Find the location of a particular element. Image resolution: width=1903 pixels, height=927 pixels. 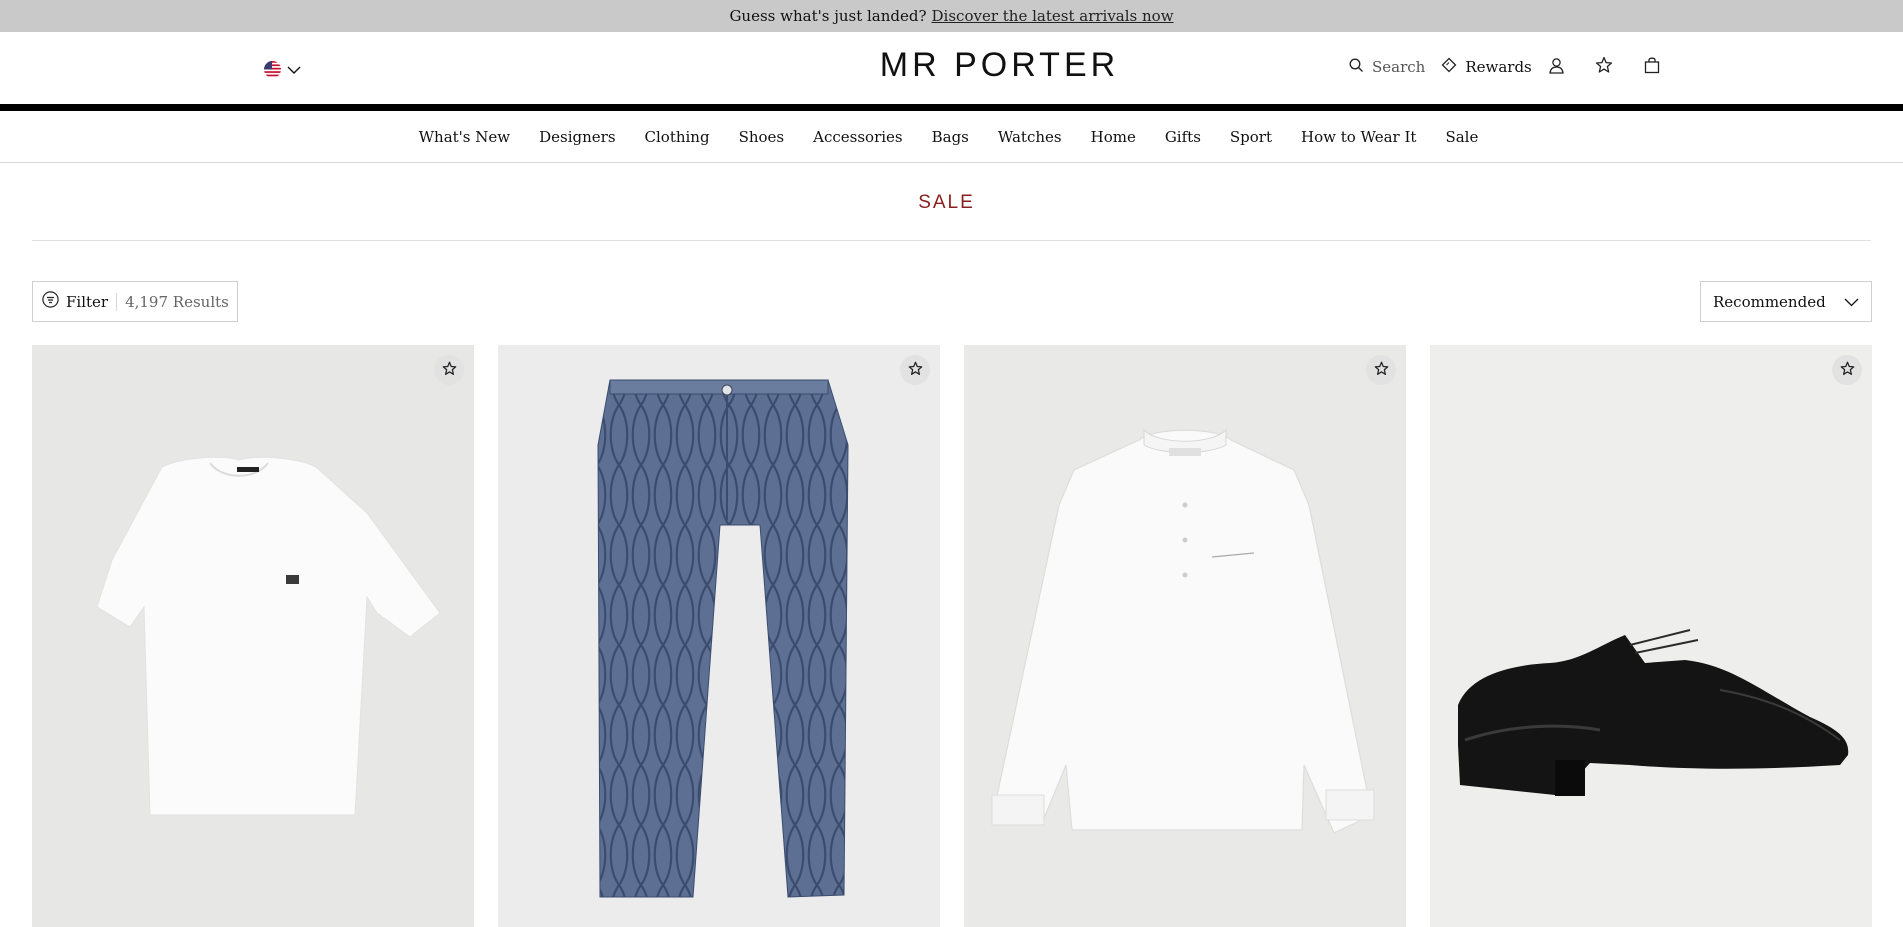

nav-item-sport: Sport is located at coordinates (1251, 137).